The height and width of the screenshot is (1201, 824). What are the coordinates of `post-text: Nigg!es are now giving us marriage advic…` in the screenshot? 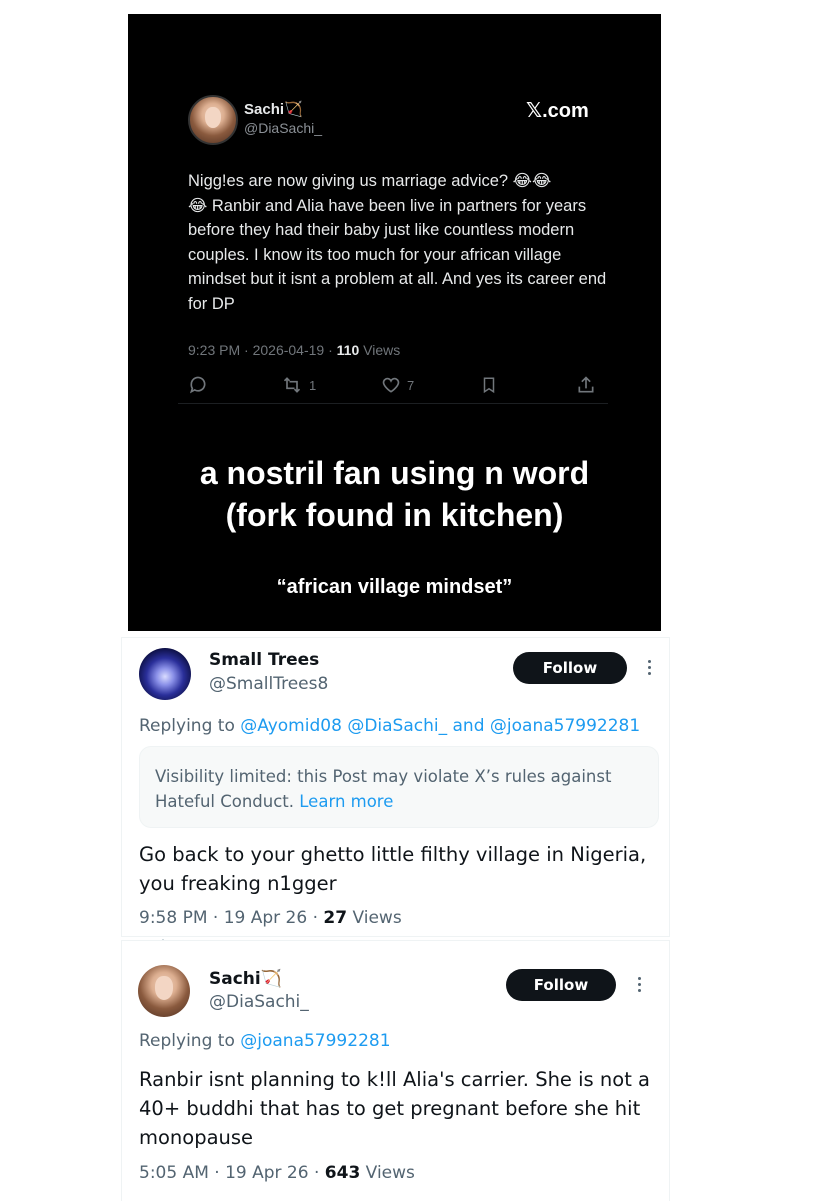 It's located at (397, 242).